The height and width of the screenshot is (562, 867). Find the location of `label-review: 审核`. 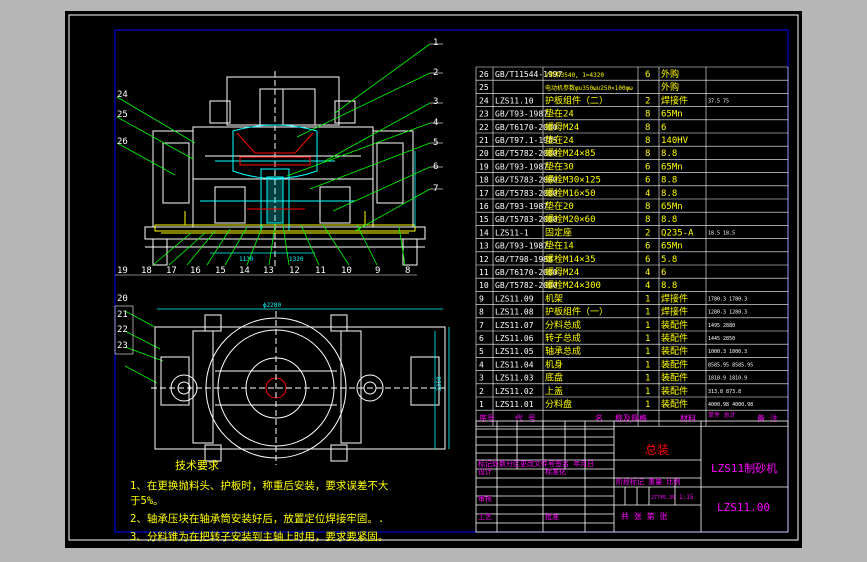

label-review: 审核 is located at coordinates (485, 498).